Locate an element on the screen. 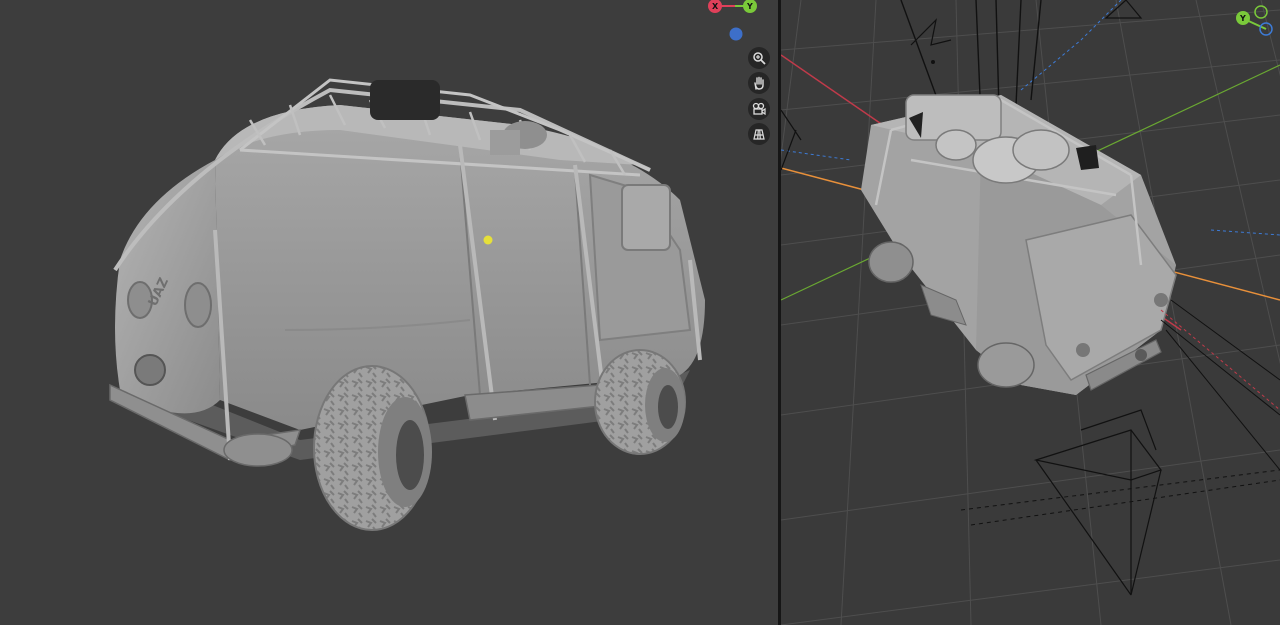 Image resolution: width=1280 pixels, height=625 pixels. pan-button is located at coordinates (759, 83).